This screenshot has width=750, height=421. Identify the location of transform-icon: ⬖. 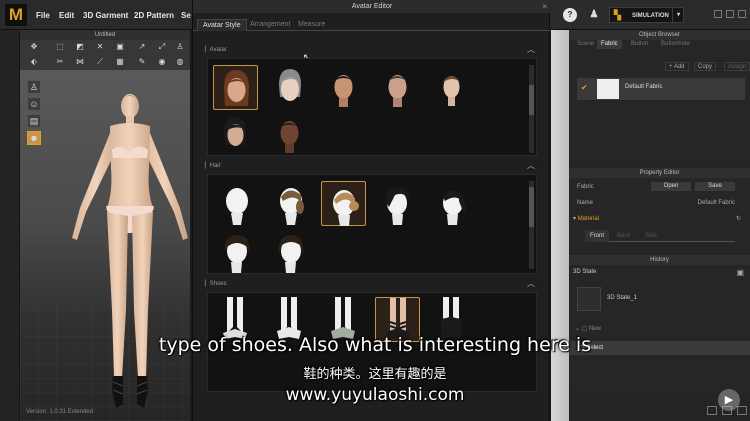
(34, 62).